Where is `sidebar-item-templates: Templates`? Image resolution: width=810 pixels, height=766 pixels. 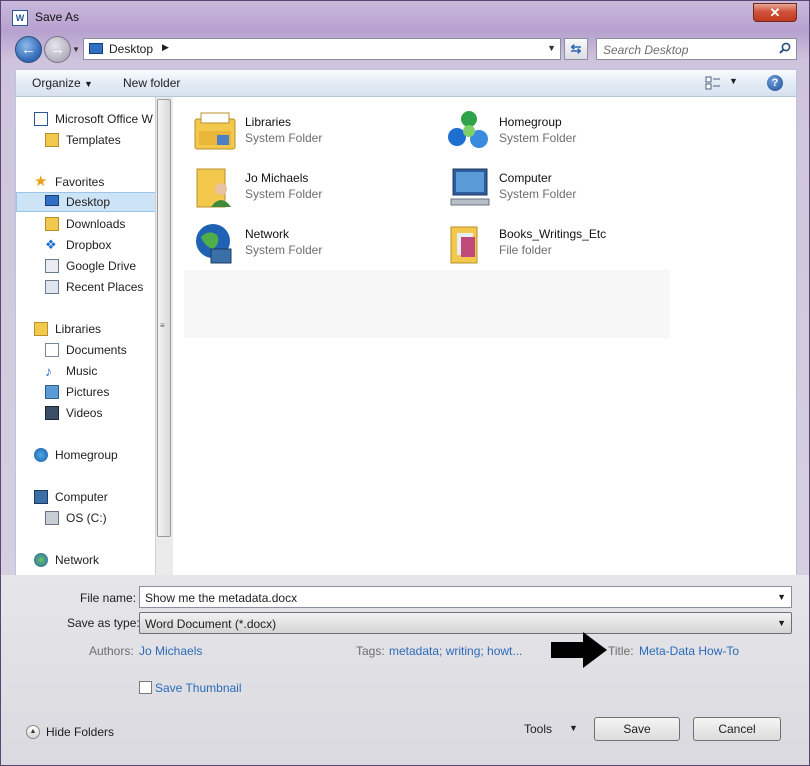 sidebar-item-templates: Templates is located at coordinates (86, 140).